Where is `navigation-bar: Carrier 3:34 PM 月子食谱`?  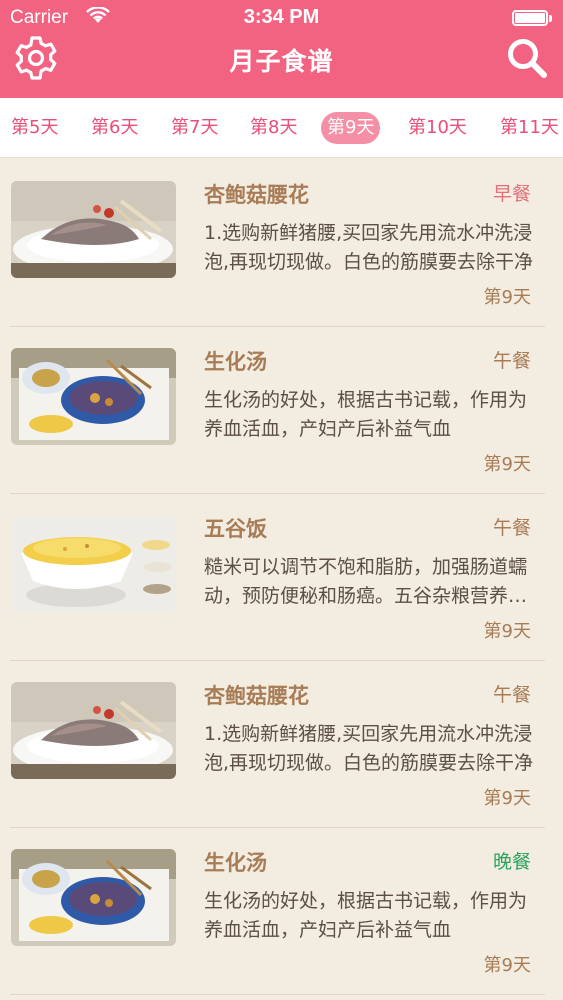
navigation-bar: Carrier 3:34 PM 月子食谱 is located at coordinates (281, 49).